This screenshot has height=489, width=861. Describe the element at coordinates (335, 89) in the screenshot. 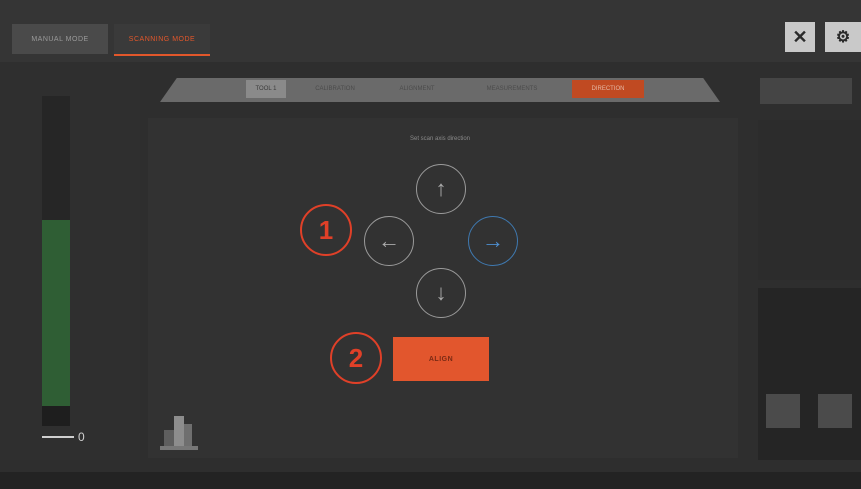

I see `subtab-calibration: CALIBRATION` at that location.